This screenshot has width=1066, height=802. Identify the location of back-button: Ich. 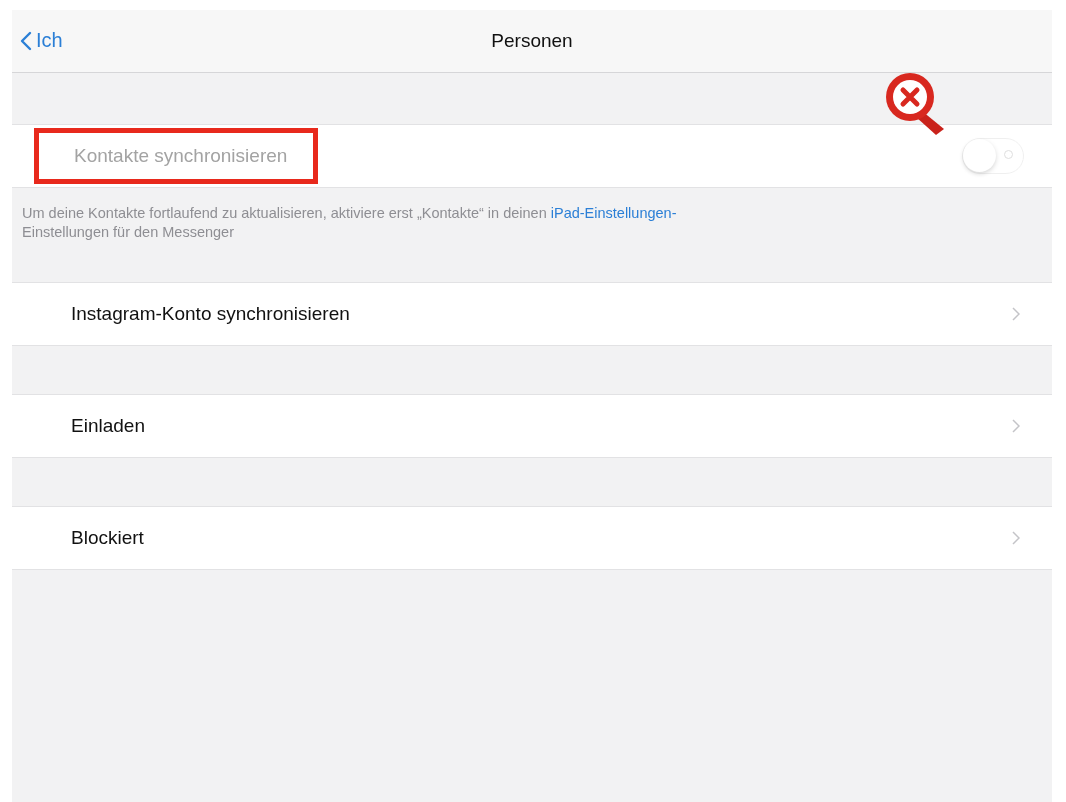
(41, 40).